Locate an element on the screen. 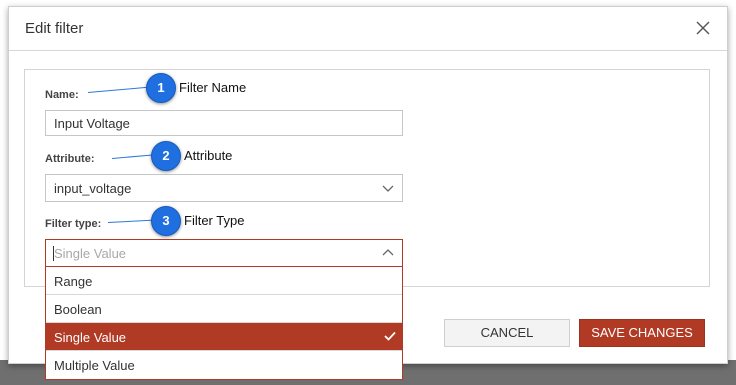  callout-badge-2: 2 is located at coordinates (166, 156).